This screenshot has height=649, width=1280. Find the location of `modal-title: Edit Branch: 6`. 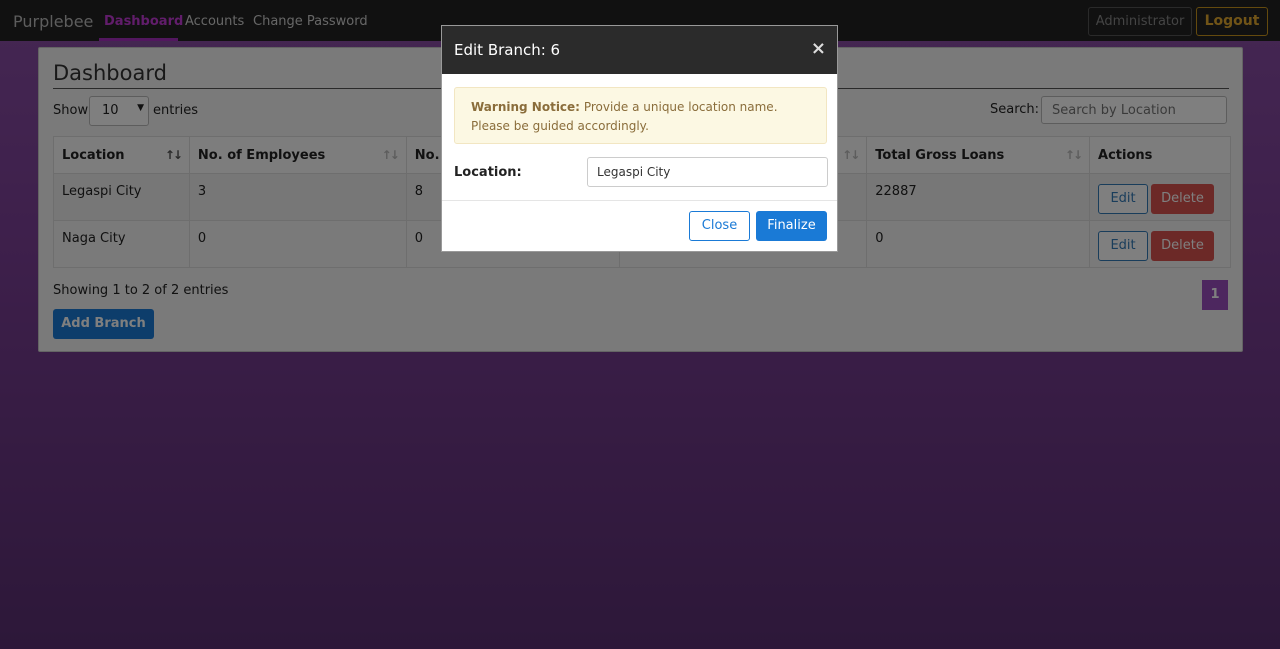

modal-title: Edit Branch: 6 is located at coordinates (507, 50).